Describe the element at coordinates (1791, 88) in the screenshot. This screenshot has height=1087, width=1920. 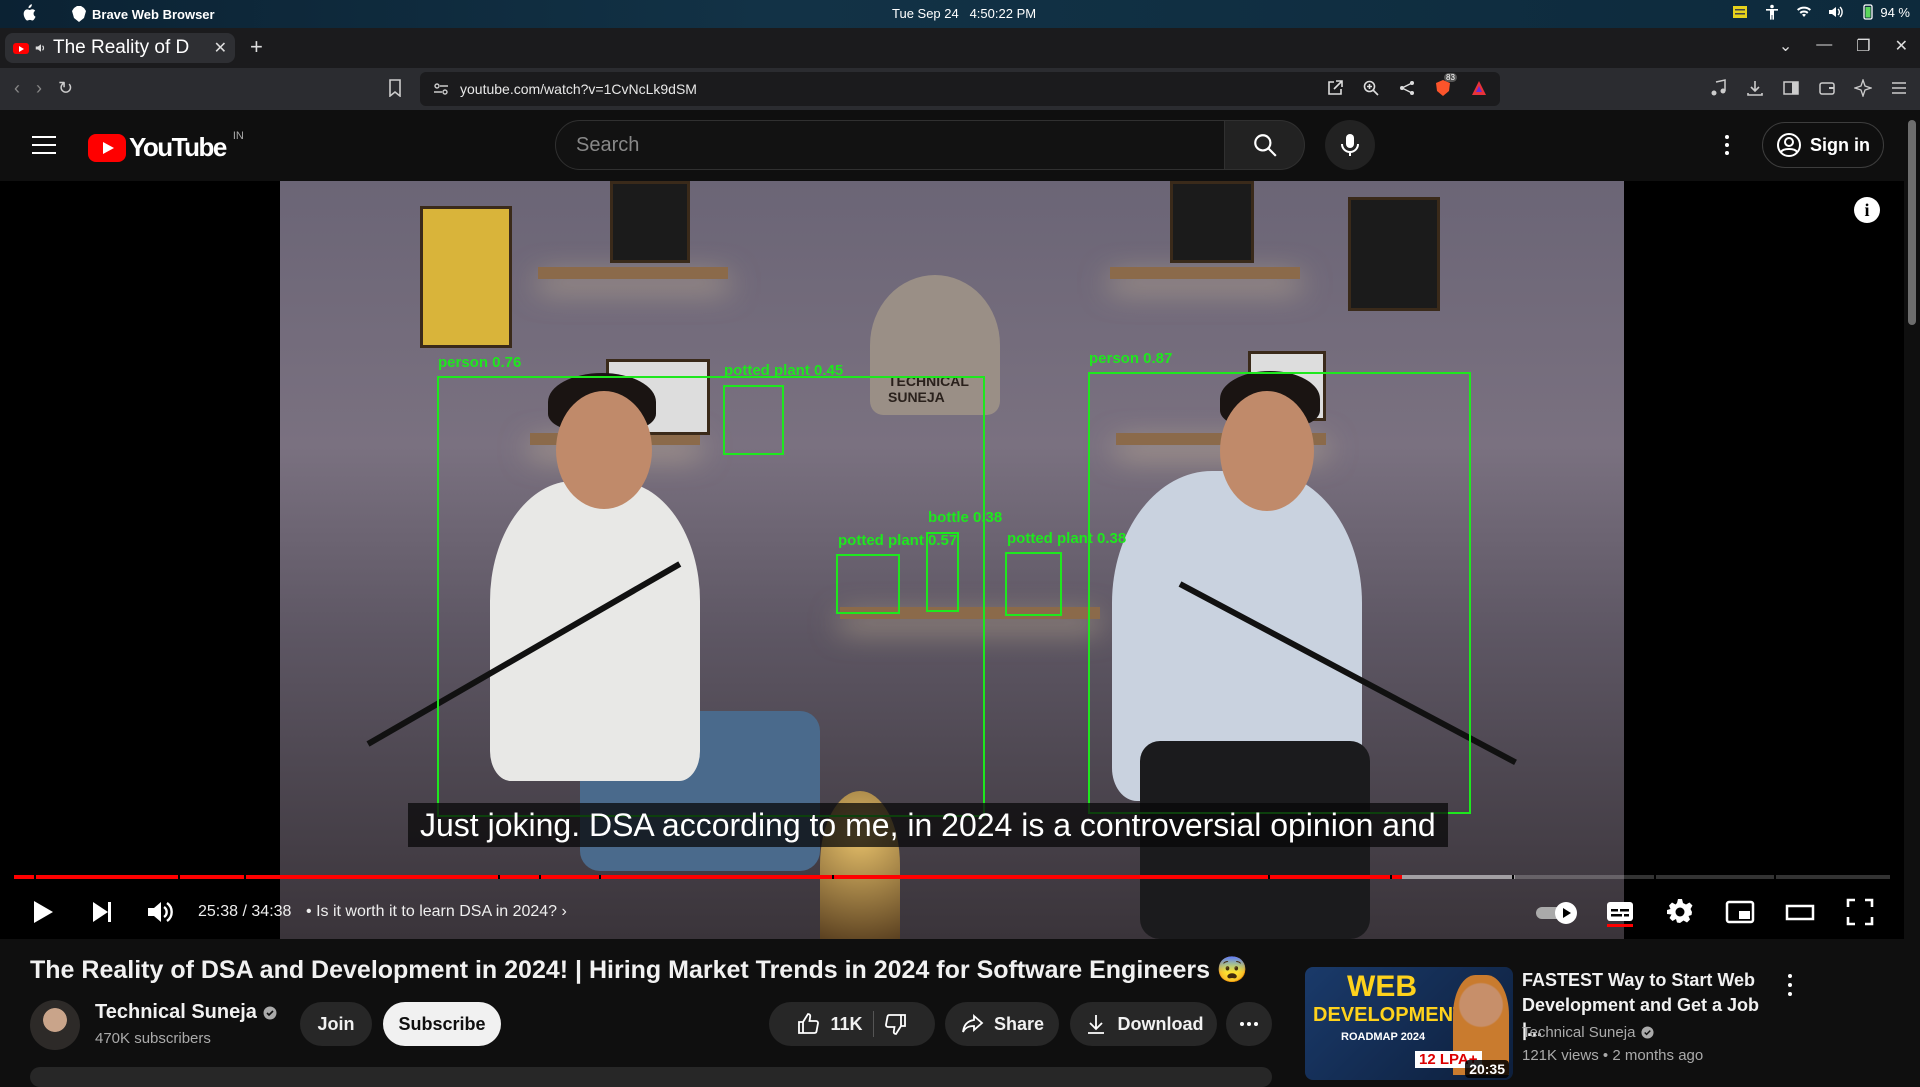
I see `sidebar-icon` at that location.